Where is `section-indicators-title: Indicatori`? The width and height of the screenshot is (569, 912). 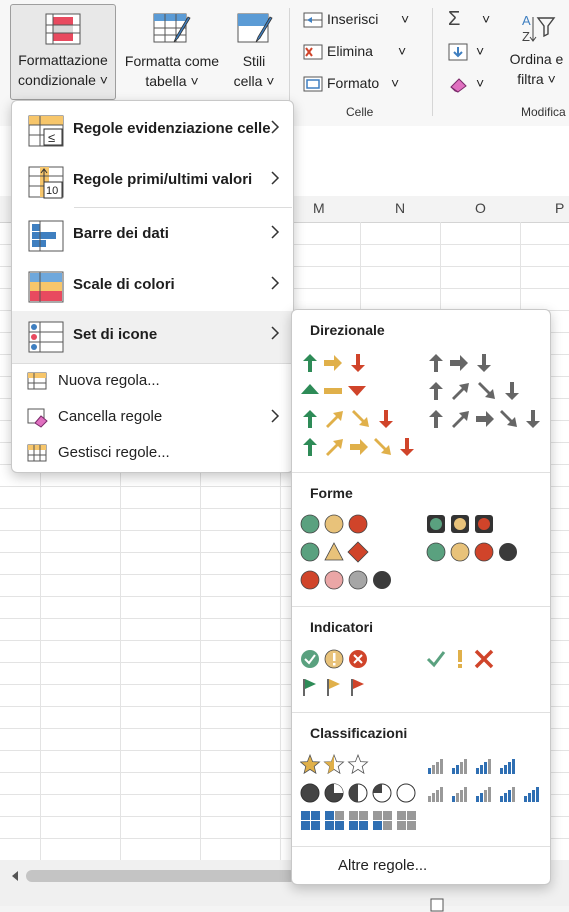 section-indicators-title: Indicatori is located at coordinates (342, 627).